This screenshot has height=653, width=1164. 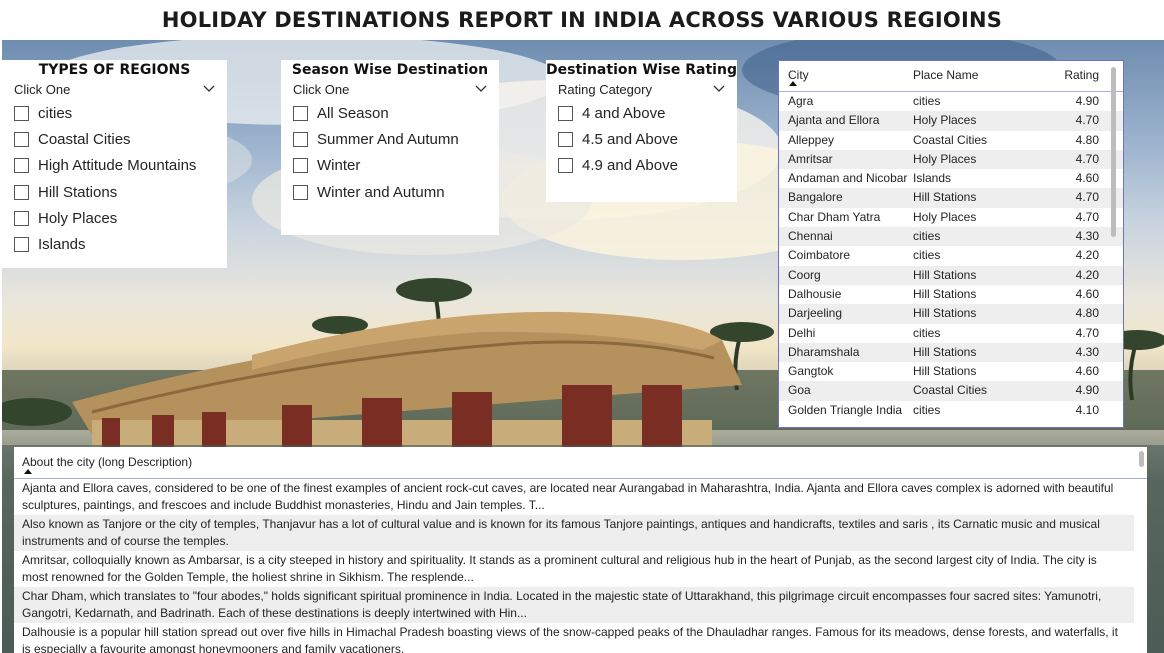 What do you see at coordinates (1063, 79) in the screenshot?
I see `column-header-rating: Rating` at bounding box center [1063, 79].